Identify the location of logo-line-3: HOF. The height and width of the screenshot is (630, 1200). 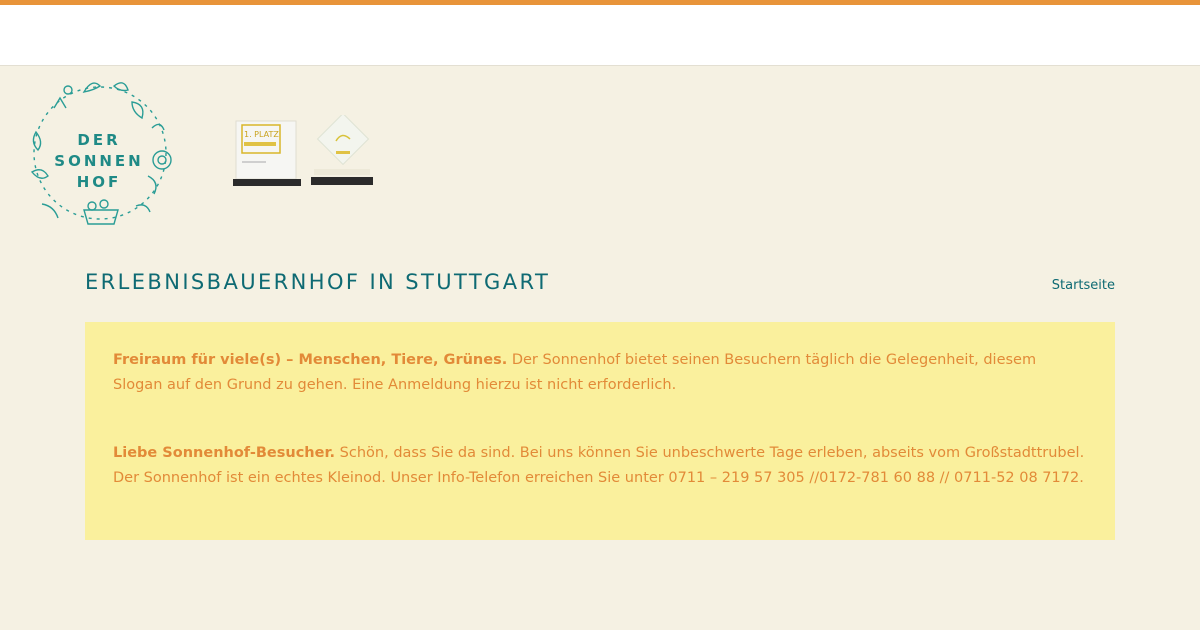
(99, 182).